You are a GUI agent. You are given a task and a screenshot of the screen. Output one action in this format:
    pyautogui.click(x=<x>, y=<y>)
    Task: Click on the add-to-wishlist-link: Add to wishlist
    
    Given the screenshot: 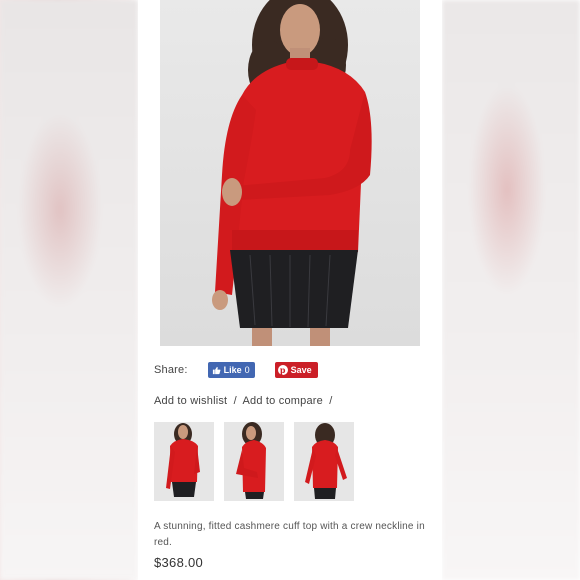 What is the action you would take?
    pyautogui.click(x=190, y=401)
    